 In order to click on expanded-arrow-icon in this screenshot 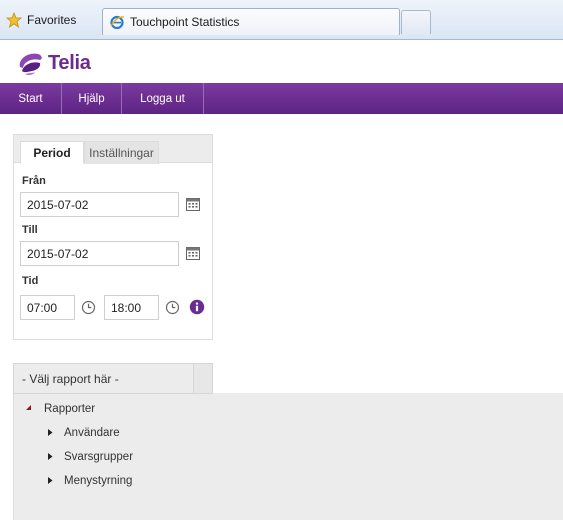, I will do `click(29, 408)`.